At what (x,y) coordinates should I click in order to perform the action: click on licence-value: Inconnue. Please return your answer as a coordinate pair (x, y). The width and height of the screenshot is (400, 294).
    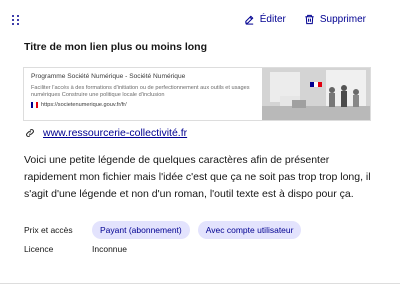
    Looking at the image, I should click on (109, 249).